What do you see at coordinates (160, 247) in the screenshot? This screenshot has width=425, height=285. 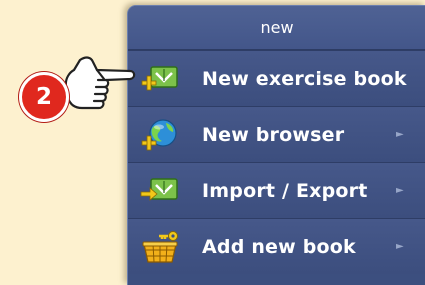 I see `basket-key-icon` at bounding box center [160, 247].